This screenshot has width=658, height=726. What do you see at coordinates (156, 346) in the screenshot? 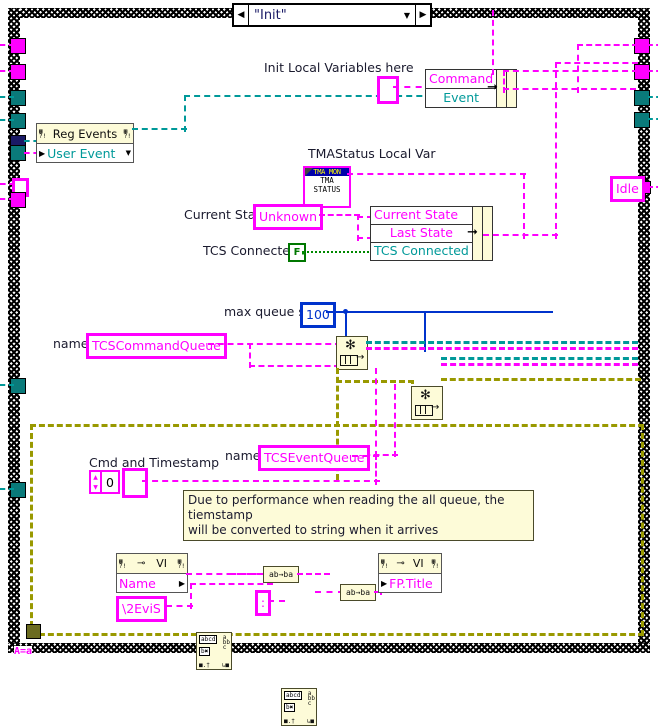
I see `tcs-command-queue-name-constant: TCSCommandQueue` at bounding box center [156, 346].